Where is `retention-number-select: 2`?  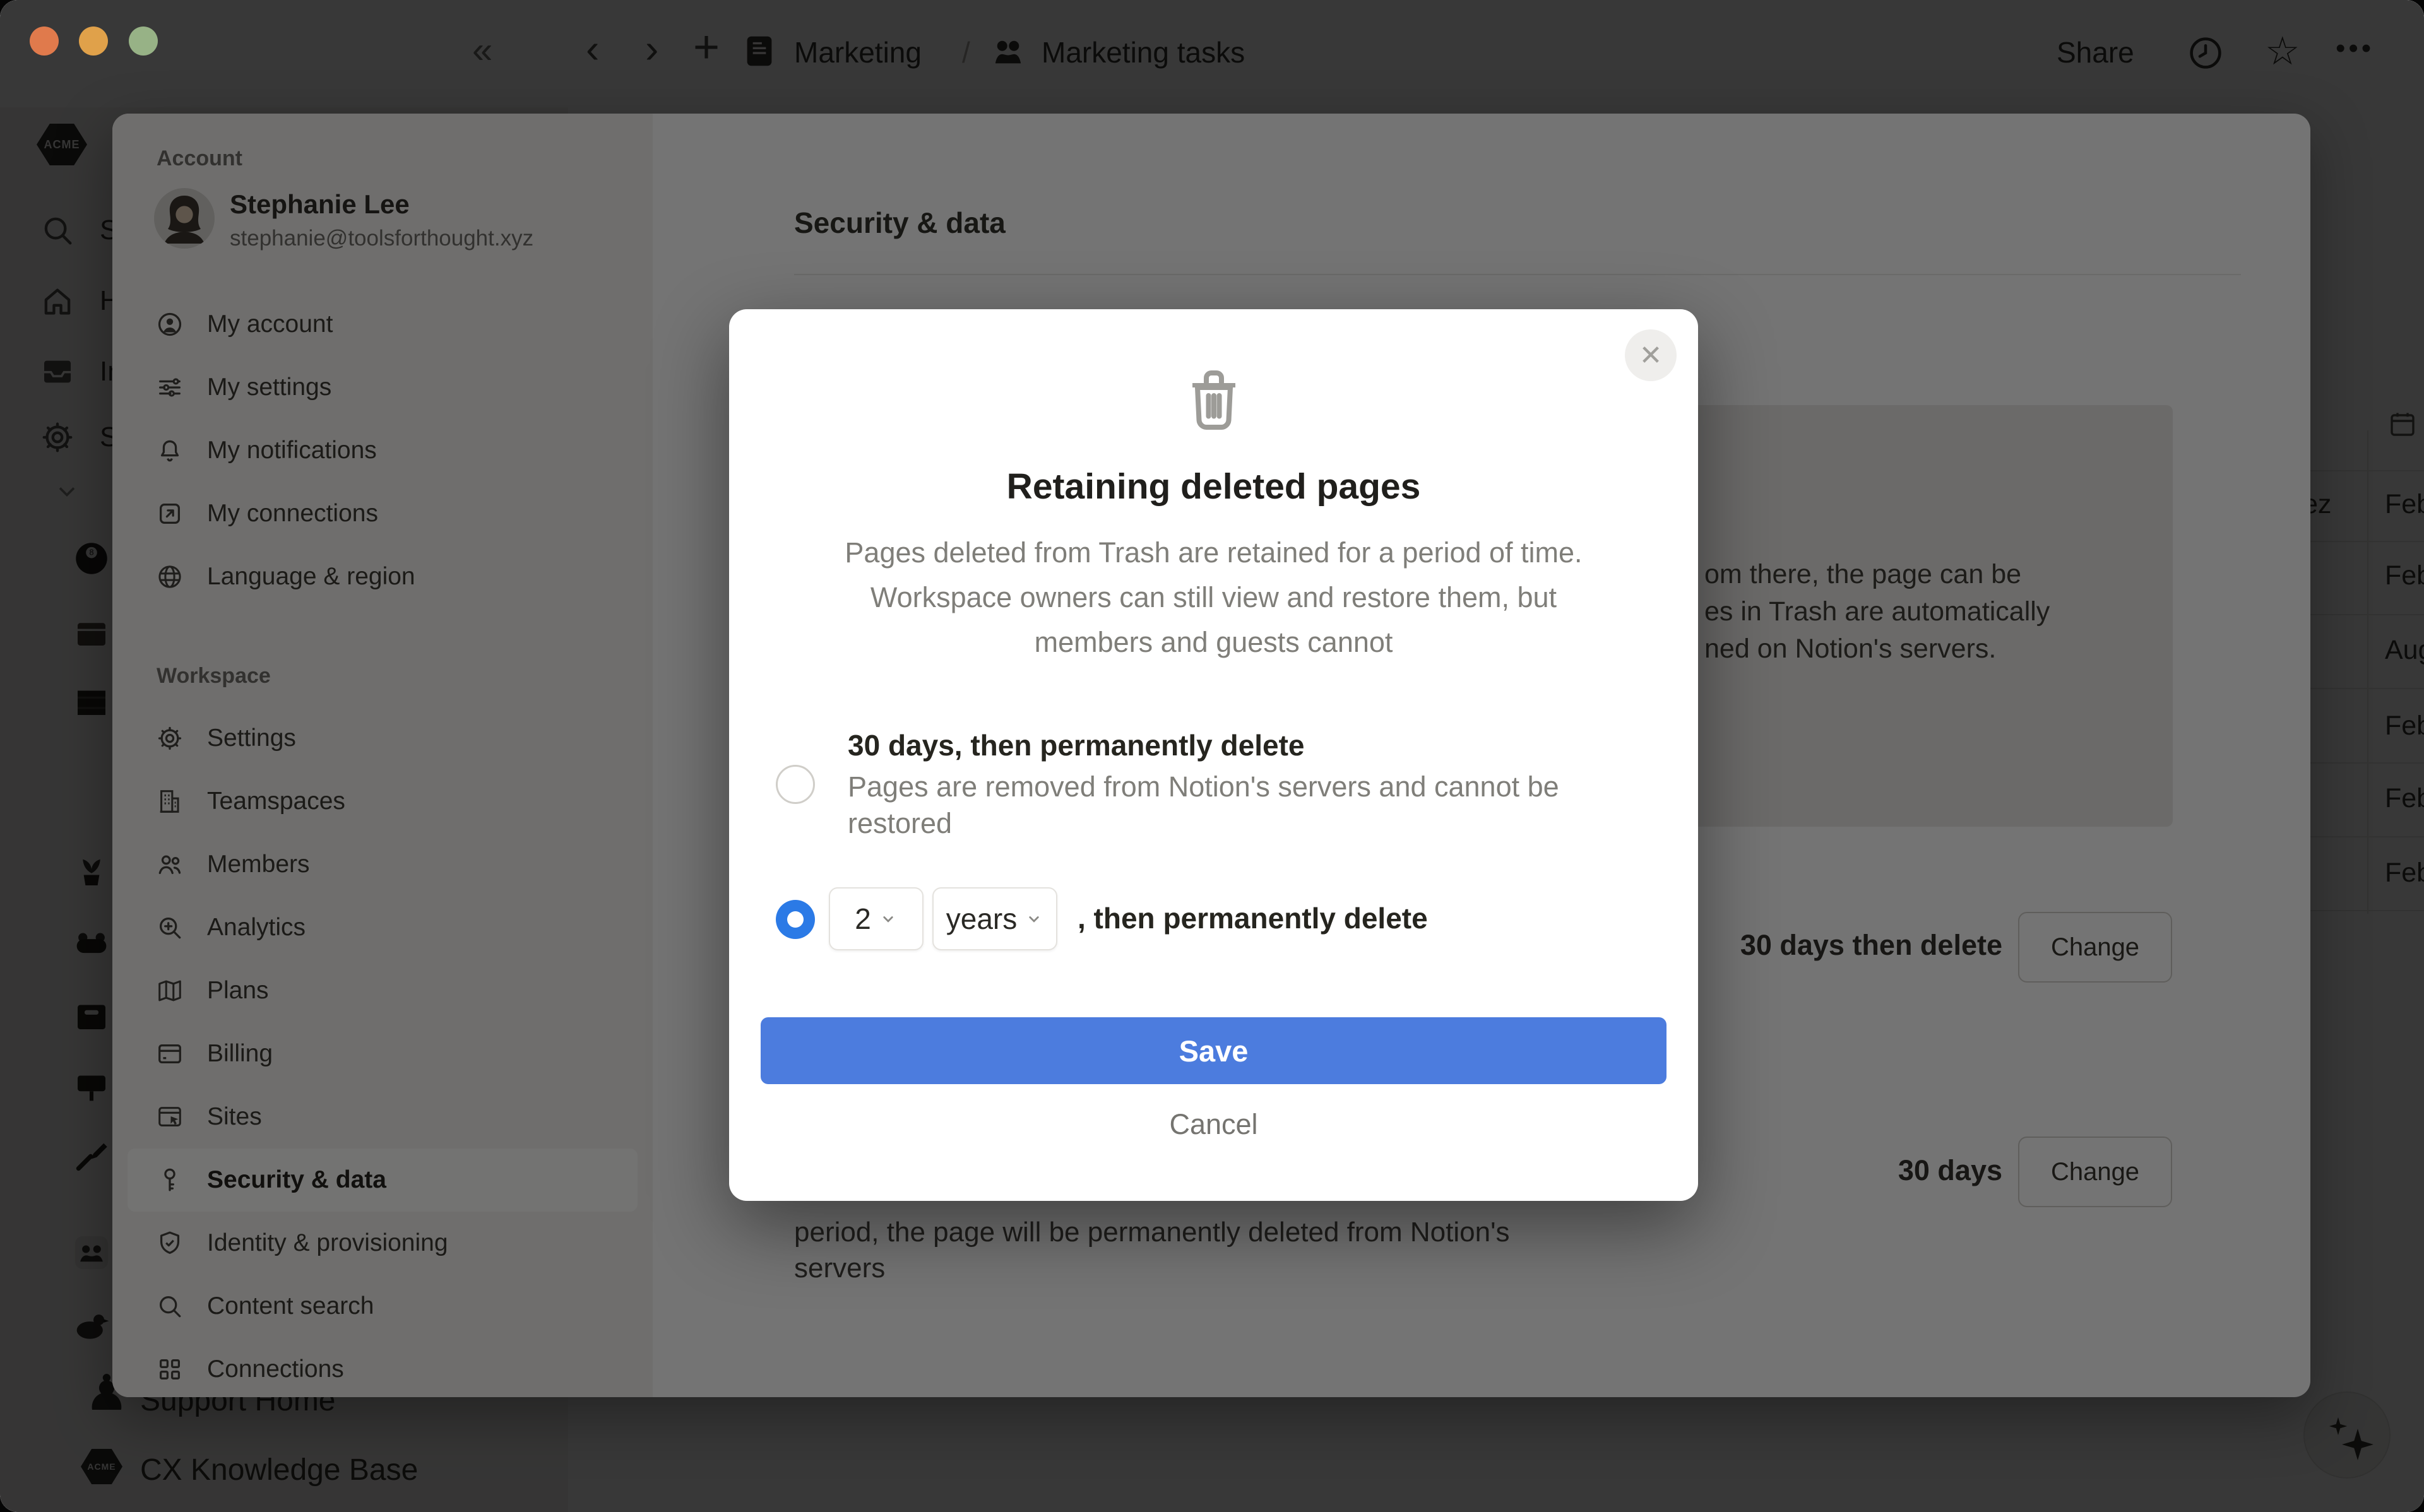
retention-number-select: 2 is located at coordinates (876, 918).